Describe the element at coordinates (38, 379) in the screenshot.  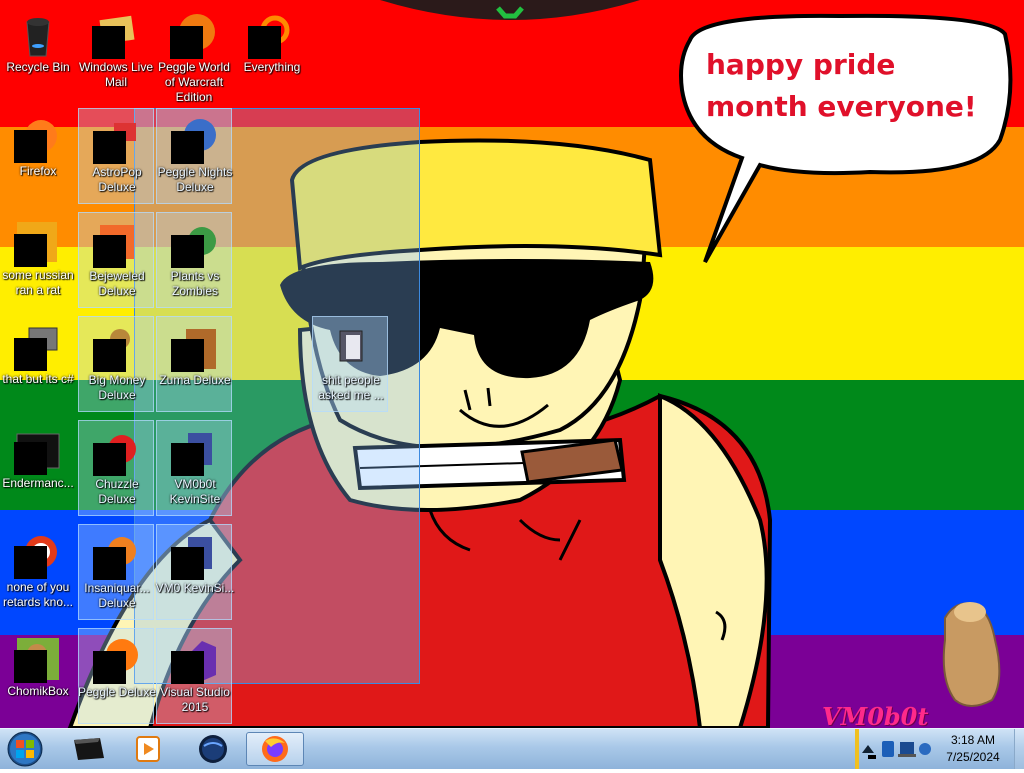
I see `desktop-icon-label: that but its c#` at that location.